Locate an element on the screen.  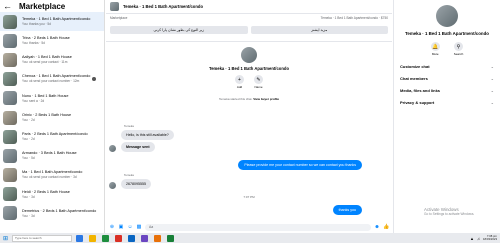
add-label: Add is located at coordinates (239, 87).